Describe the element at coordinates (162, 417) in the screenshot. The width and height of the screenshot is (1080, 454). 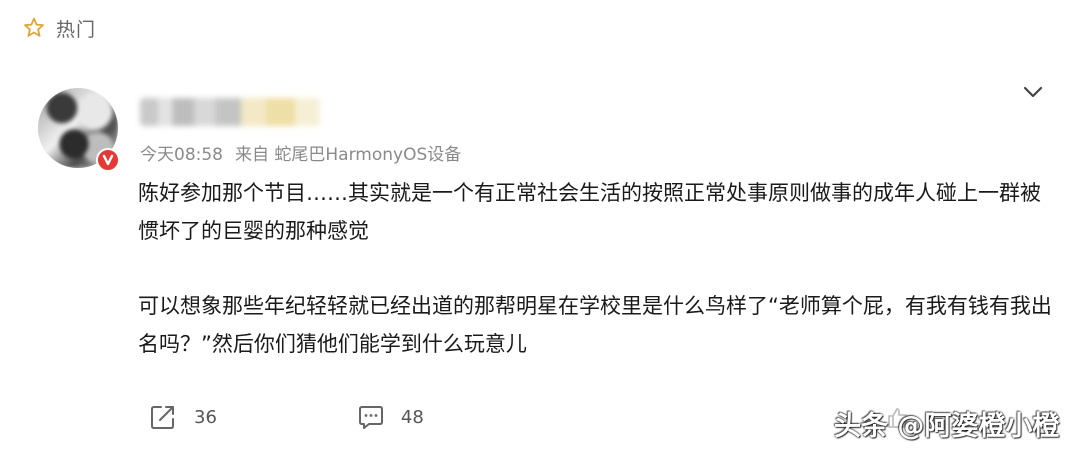
I see `repost-icon` at that location.